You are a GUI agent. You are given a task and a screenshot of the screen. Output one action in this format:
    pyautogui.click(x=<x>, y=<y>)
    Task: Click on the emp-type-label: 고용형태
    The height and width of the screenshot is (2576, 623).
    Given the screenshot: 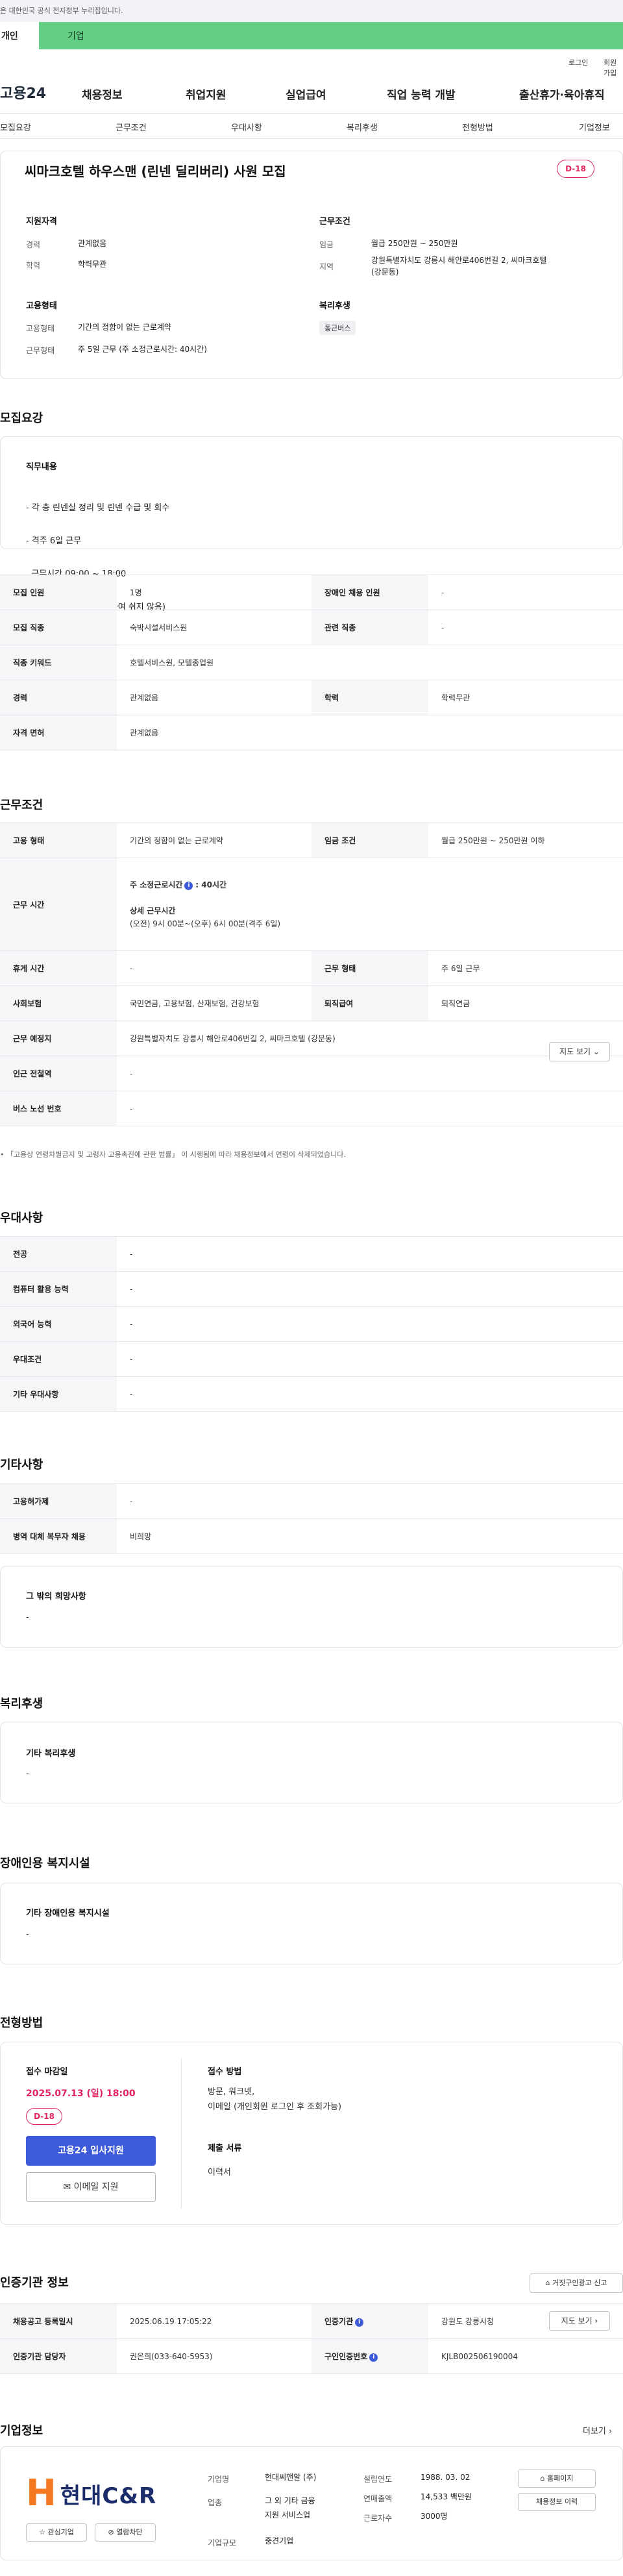 What is the action you would take?
    pyautogui.click(x=40, y=328)
    